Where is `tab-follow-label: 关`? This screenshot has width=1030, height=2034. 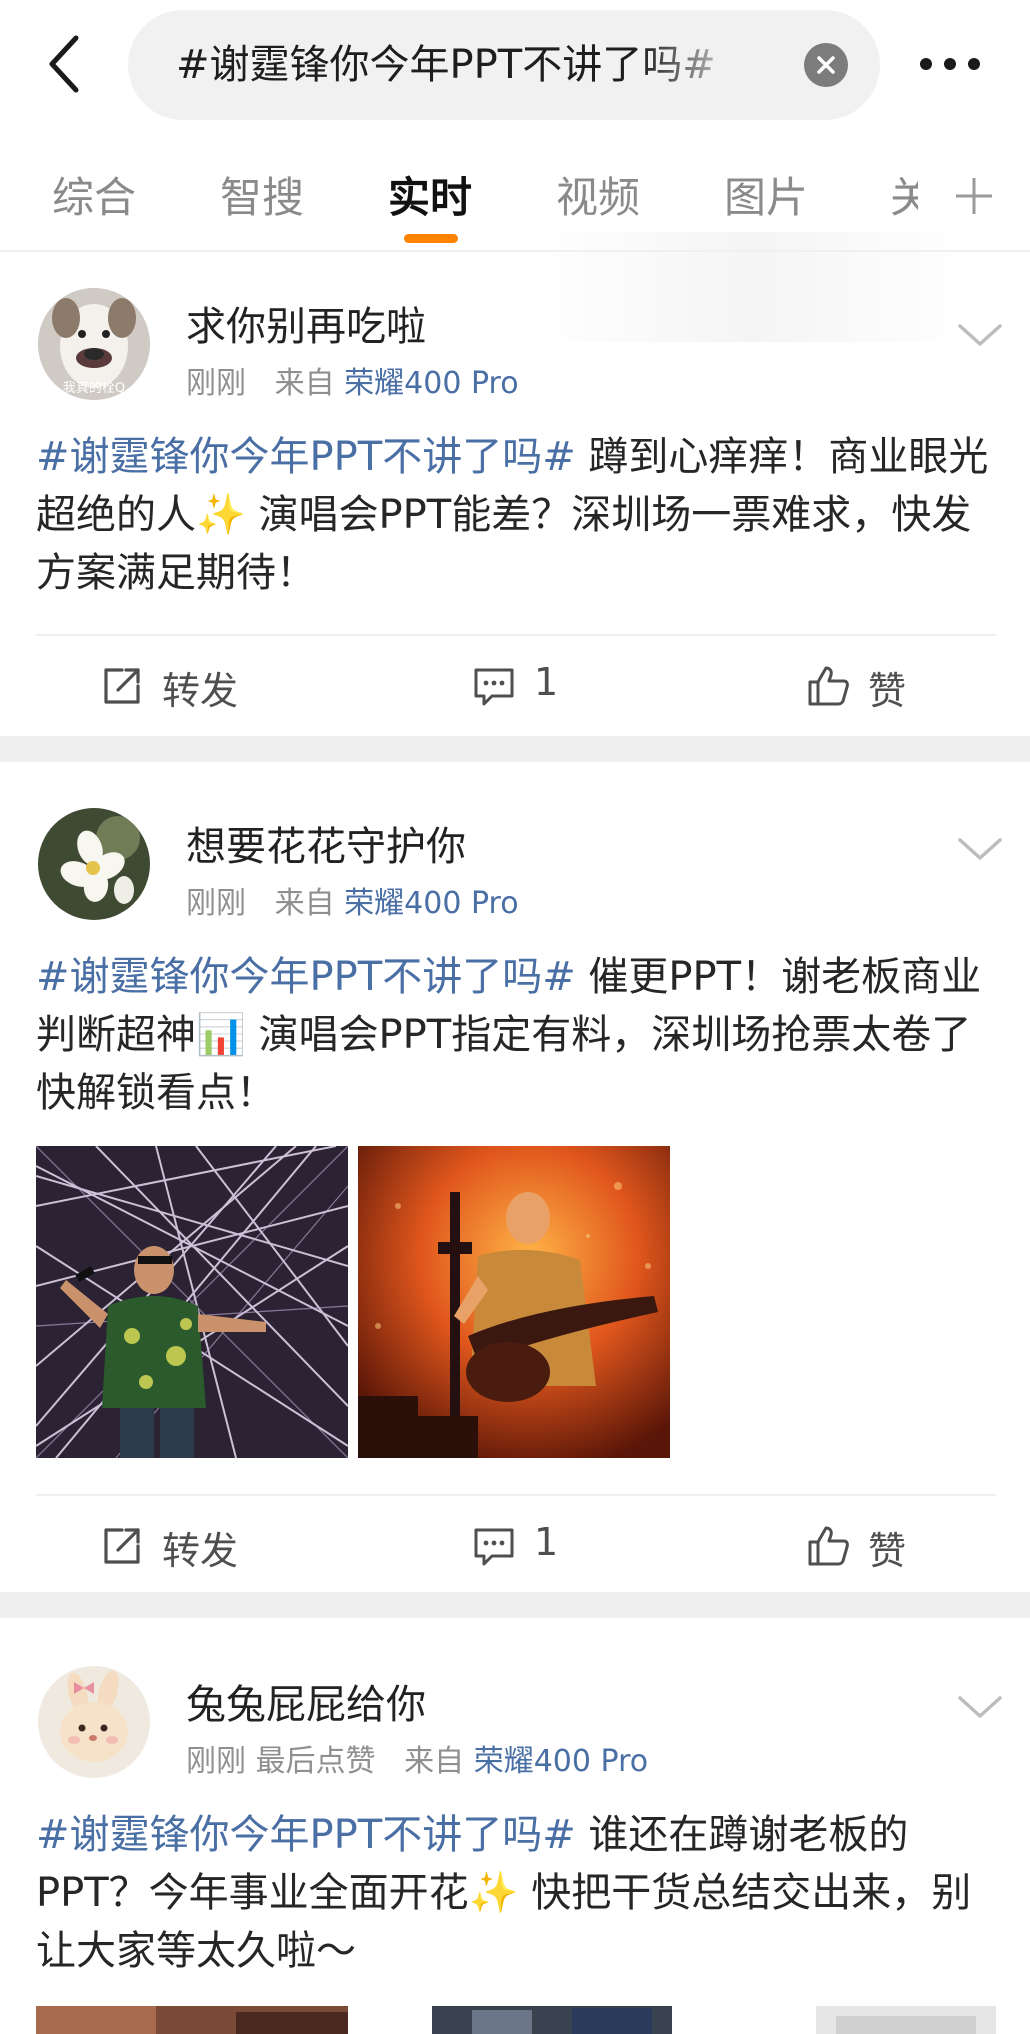
tab-follow-label: 关 is located at coordinates (904, 197).